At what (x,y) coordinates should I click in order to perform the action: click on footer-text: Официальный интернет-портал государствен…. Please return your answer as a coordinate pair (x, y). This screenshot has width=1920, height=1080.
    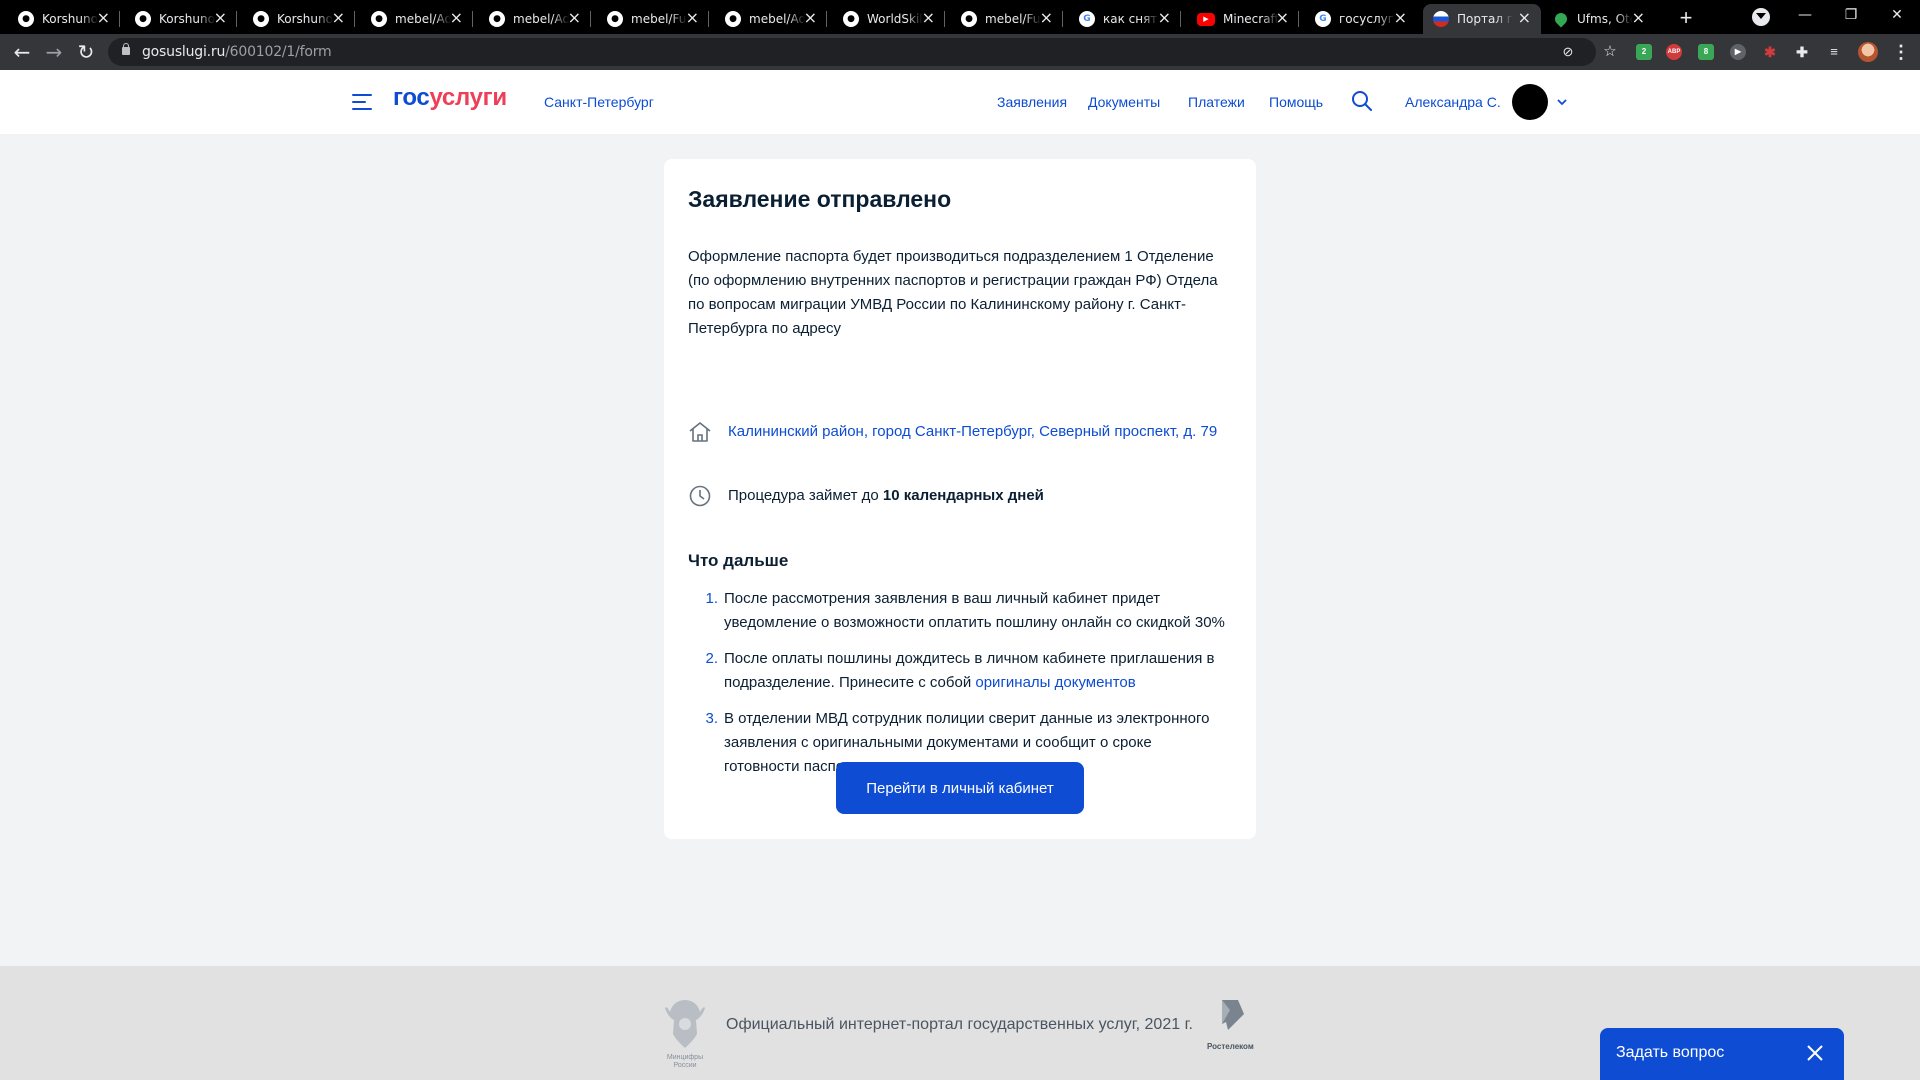
    Looking at the image, I should click on (959, 1024).